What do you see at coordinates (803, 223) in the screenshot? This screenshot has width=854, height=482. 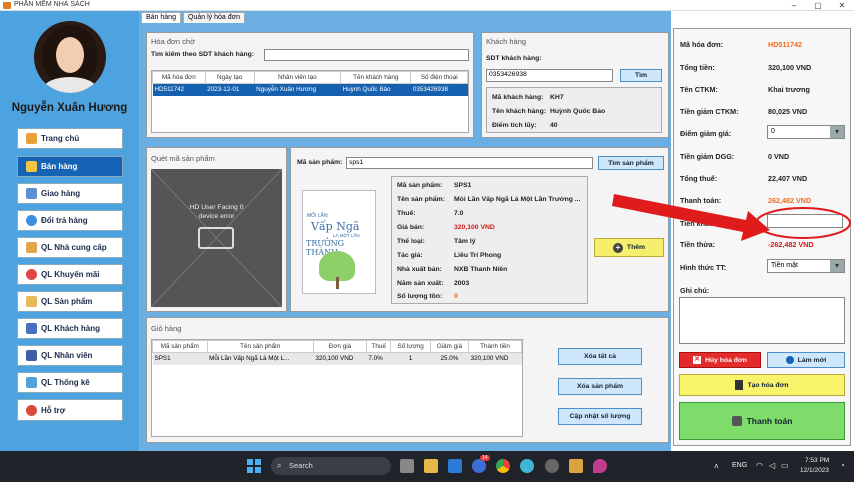 I see `red-circle-annotation` at bounding box center [803, 223].